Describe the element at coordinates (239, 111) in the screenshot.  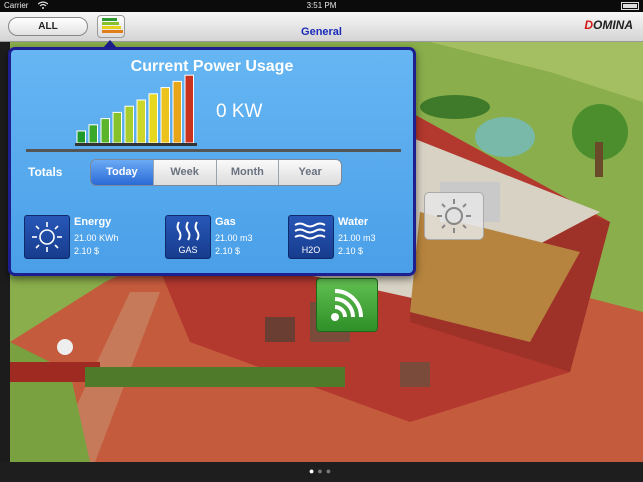
I see `power-value: 0 KW` at that location.